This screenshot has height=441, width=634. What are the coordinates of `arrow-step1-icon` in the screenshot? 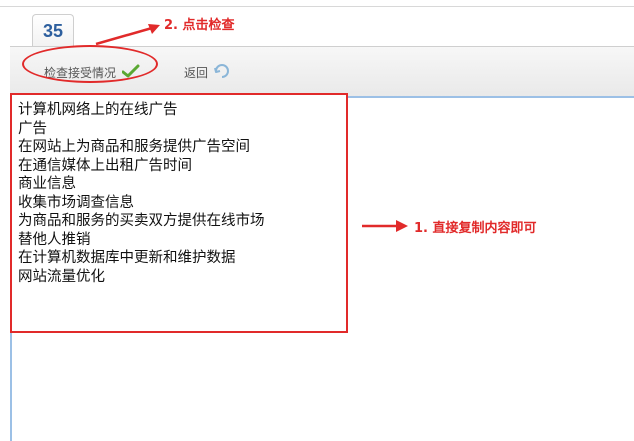 It's located at (385, 226).